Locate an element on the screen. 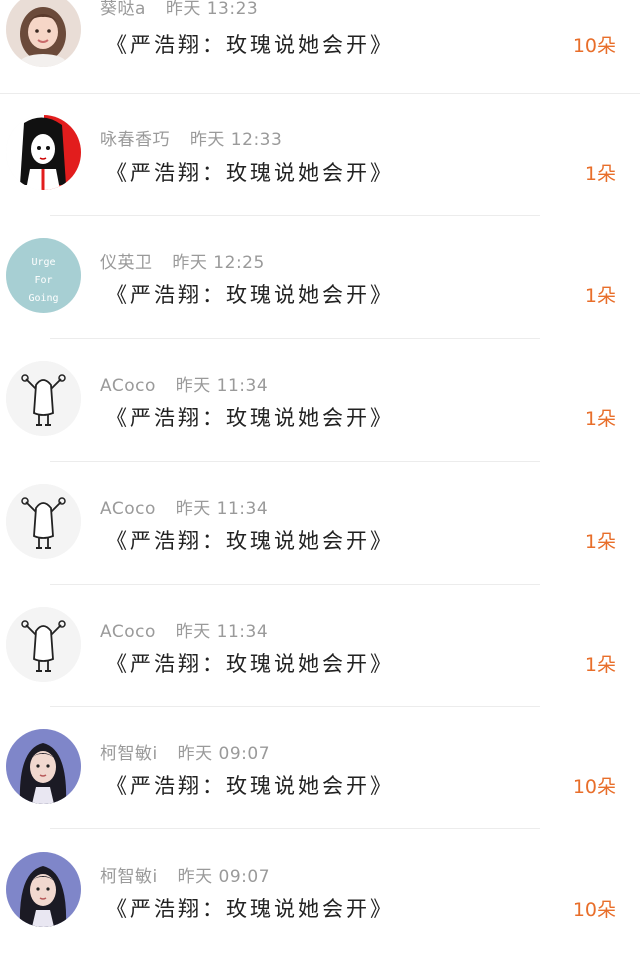 This screenshot has width=640, height=975. anime-girl-red-avatar-icon is located at coordinates (43, 152).